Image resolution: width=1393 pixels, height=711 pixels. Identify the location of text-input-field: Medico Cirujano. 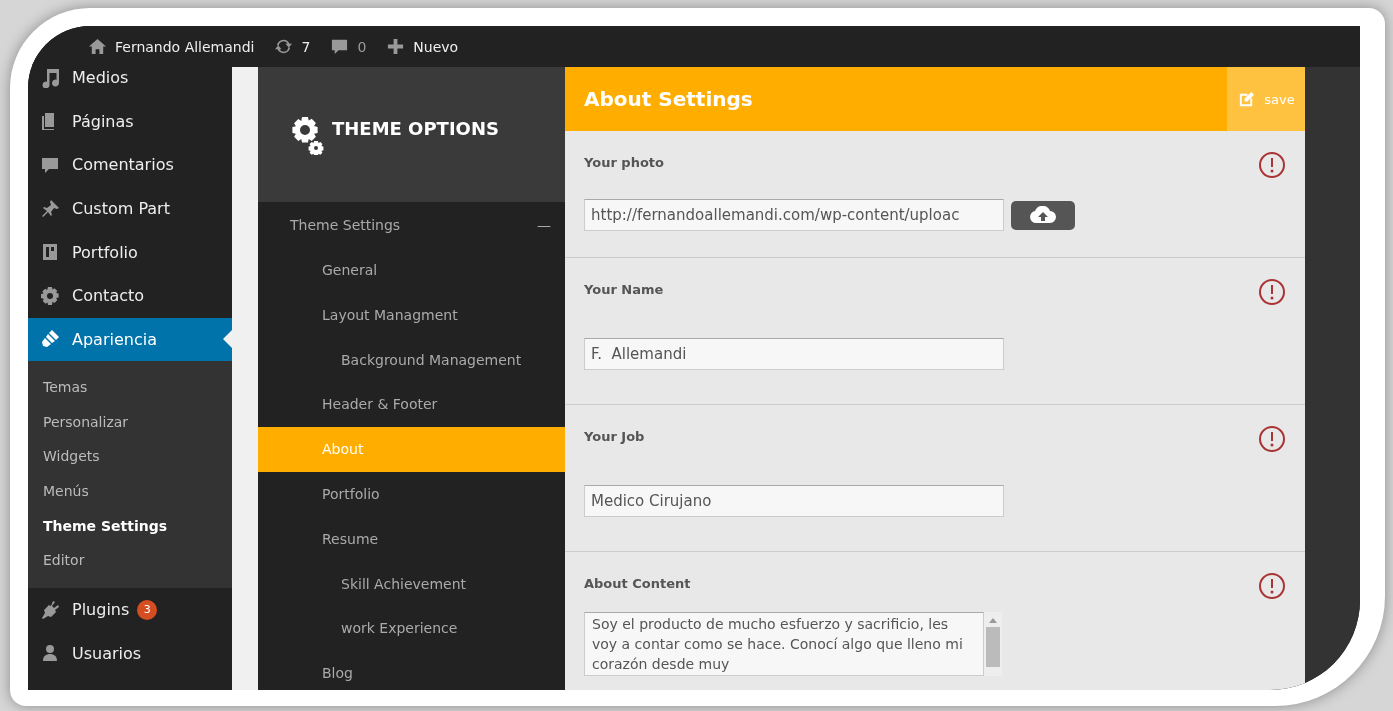
(794, 501).